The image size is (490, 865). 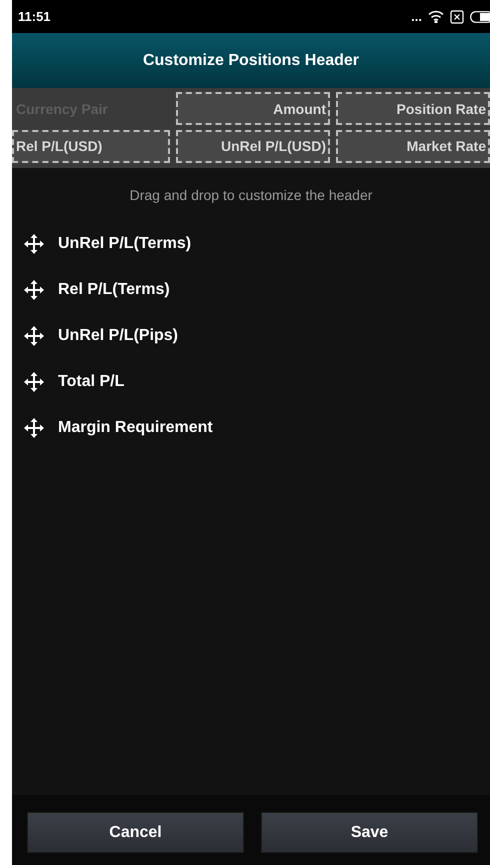 I want to click on header-slot: Market Rate, so click(x=413, y=146).